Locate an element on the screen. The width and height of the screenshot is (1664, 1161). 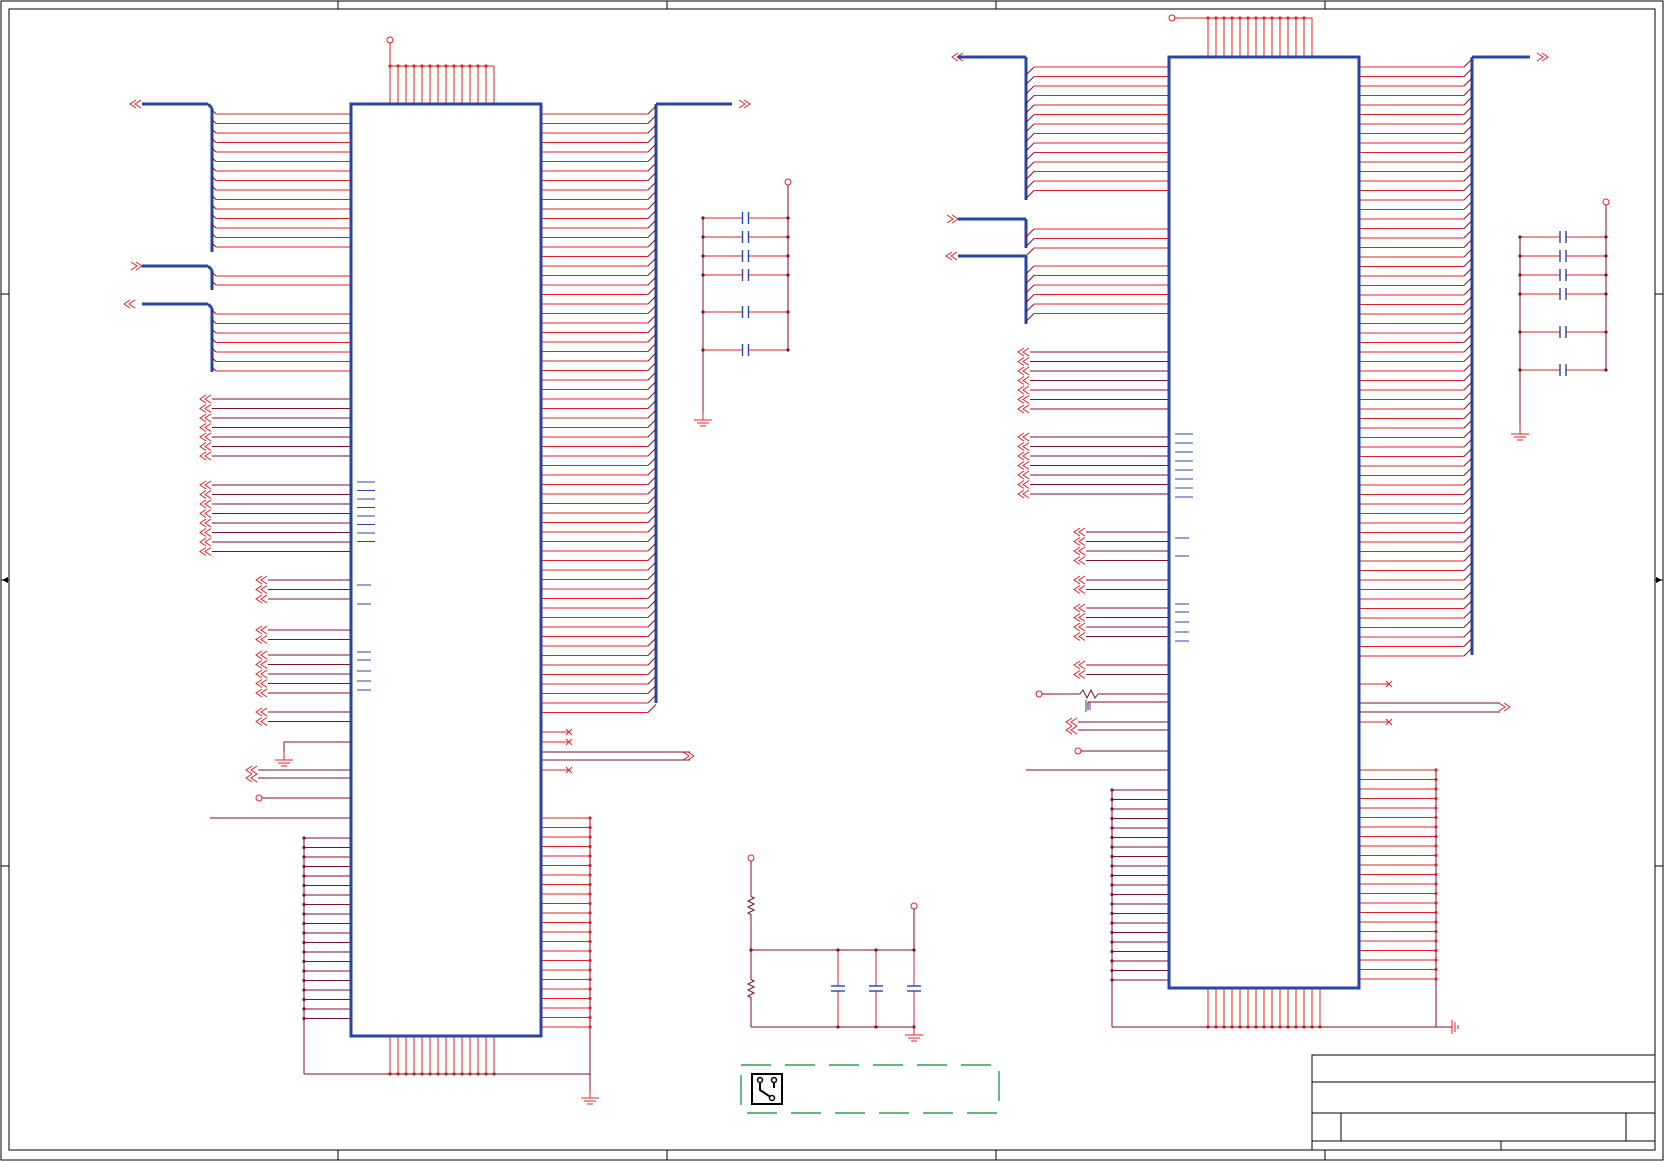
left-arrow-marker is located at coordinates (5, 580).